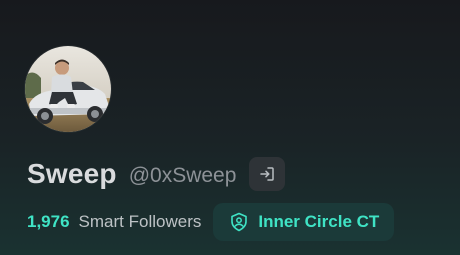  What do you see at coordinates (211, 222) in the screenshot?
I see `stats-row: 1,976 Smart Followers Inner Circle CT` at bounding box center [211, 222].